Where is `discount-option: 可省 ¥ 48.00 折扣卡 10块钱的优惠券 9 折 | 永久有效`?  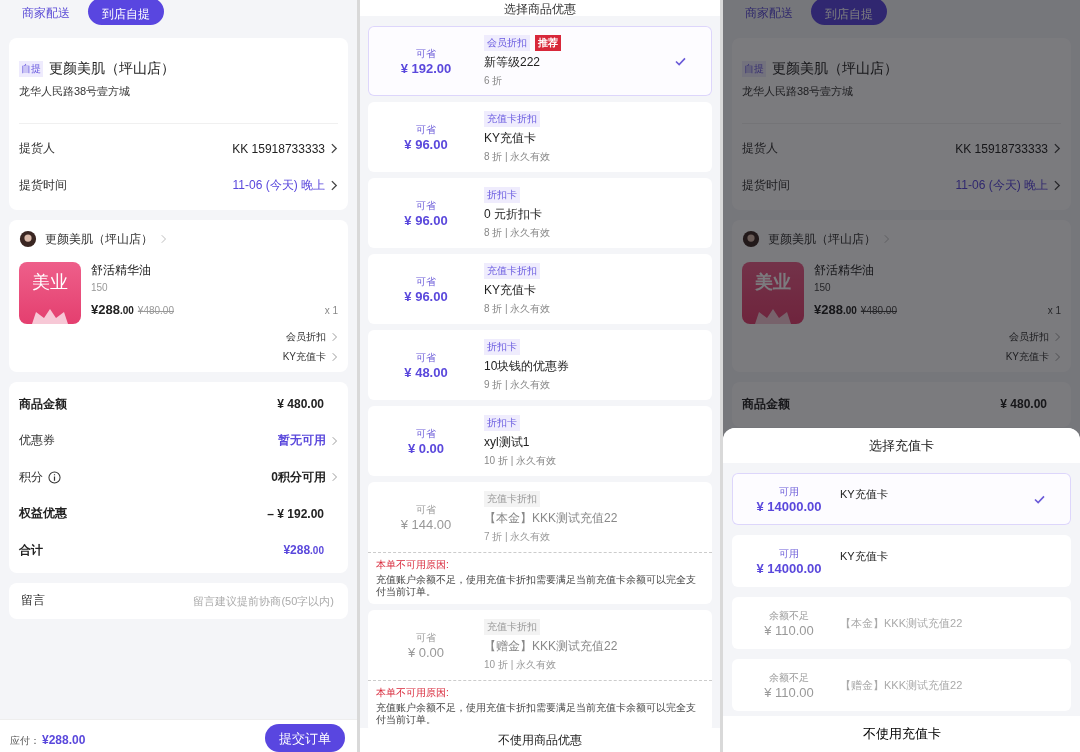
discount-option: 可省 ¥ 48.00 折扣卡 10块钱的优惠券 9 折 | 永久有效 is located at coordinates (540, 365).